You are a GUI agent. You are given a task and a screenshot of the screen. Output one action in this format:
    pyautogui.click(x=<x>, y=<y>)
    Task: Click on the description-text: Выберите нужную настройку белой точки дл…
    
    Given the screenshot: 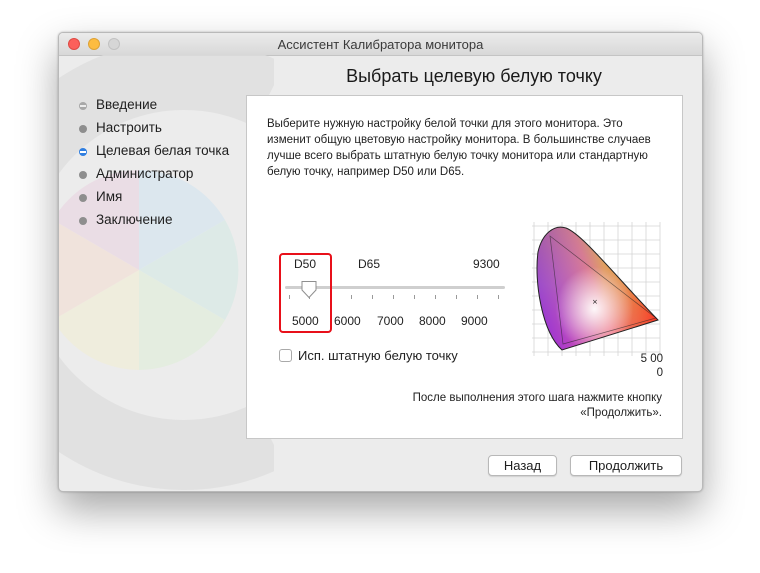 What is the action you would take?
    pyautogui.click(x=459, y=148)
    